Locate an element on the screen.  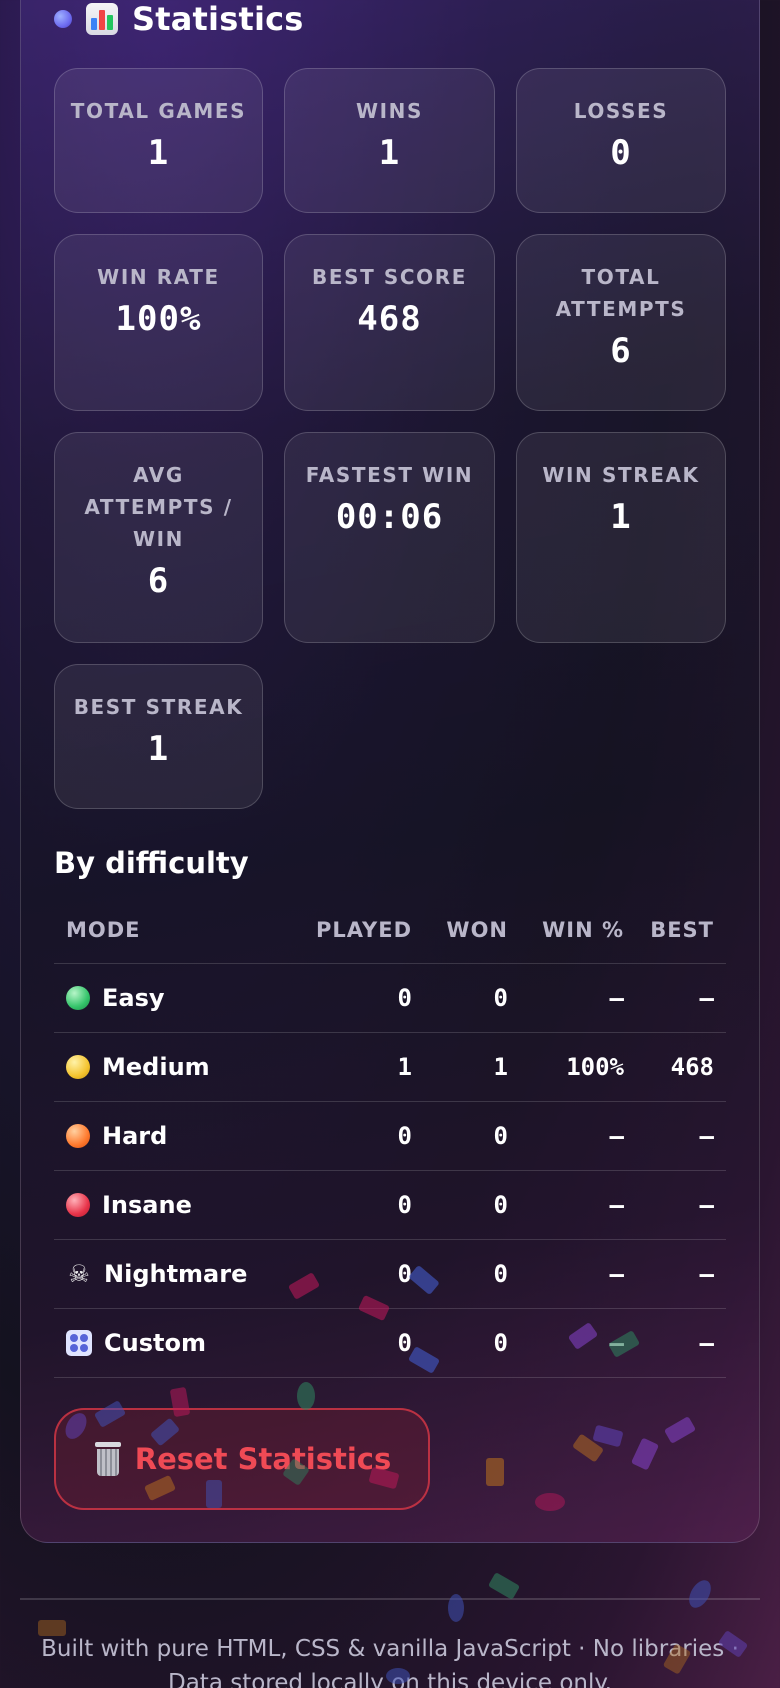
stat-label: WIN RATE is located at coordinates (158, 277).